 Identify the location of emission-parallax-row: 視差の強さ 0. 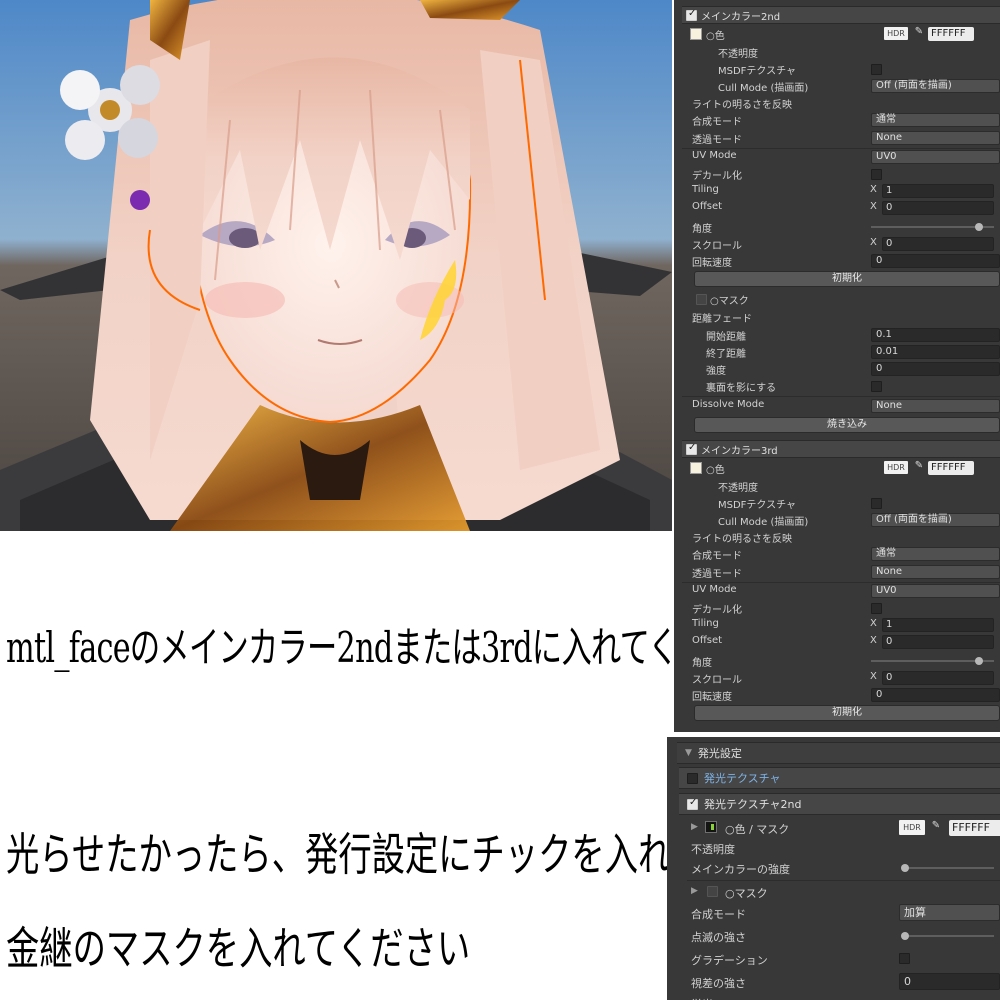
(844, 982).